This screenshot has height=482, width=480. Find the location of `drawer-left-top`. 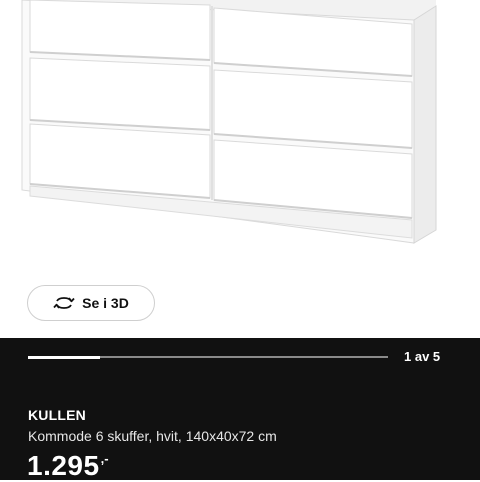

drawer-left-top is located at coordinates (120, 30).